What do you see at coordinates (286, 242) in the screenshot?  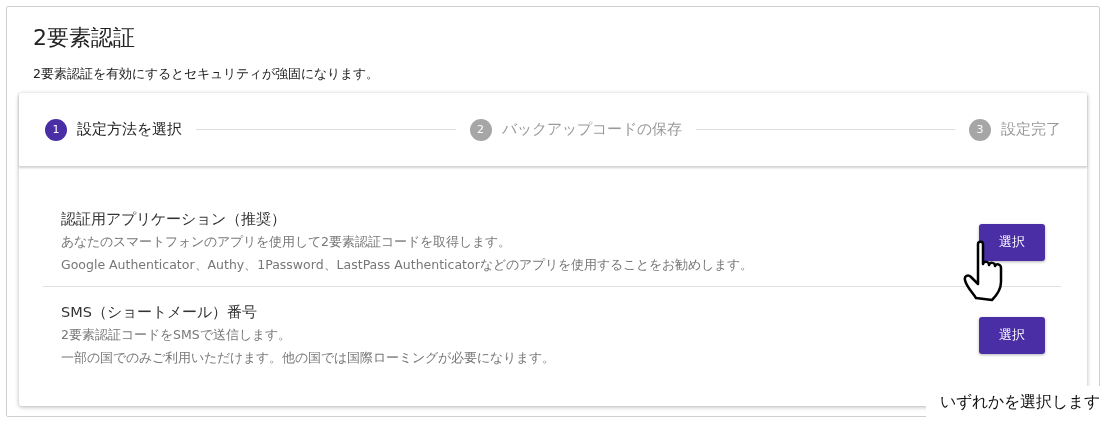 I see `option-description: あなたのスマートフォンのアプリを使用して2要素認証コードを取得します。` at bounding box center [286, 242].